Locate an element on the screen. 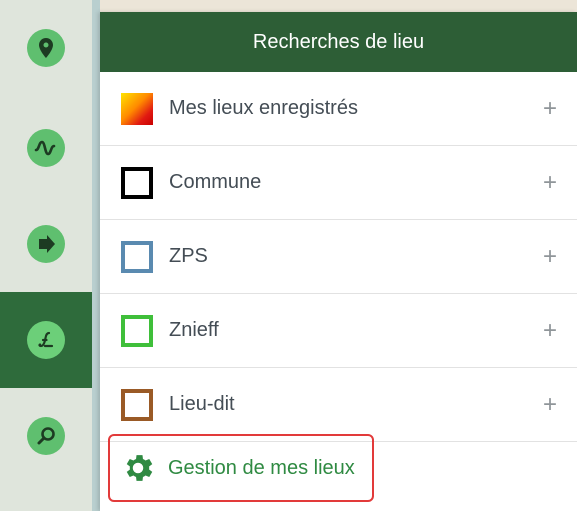 The height and width of the screenshot is (511, 577). panel-title: Recherches de lieu is located at coordinates (338, 42).